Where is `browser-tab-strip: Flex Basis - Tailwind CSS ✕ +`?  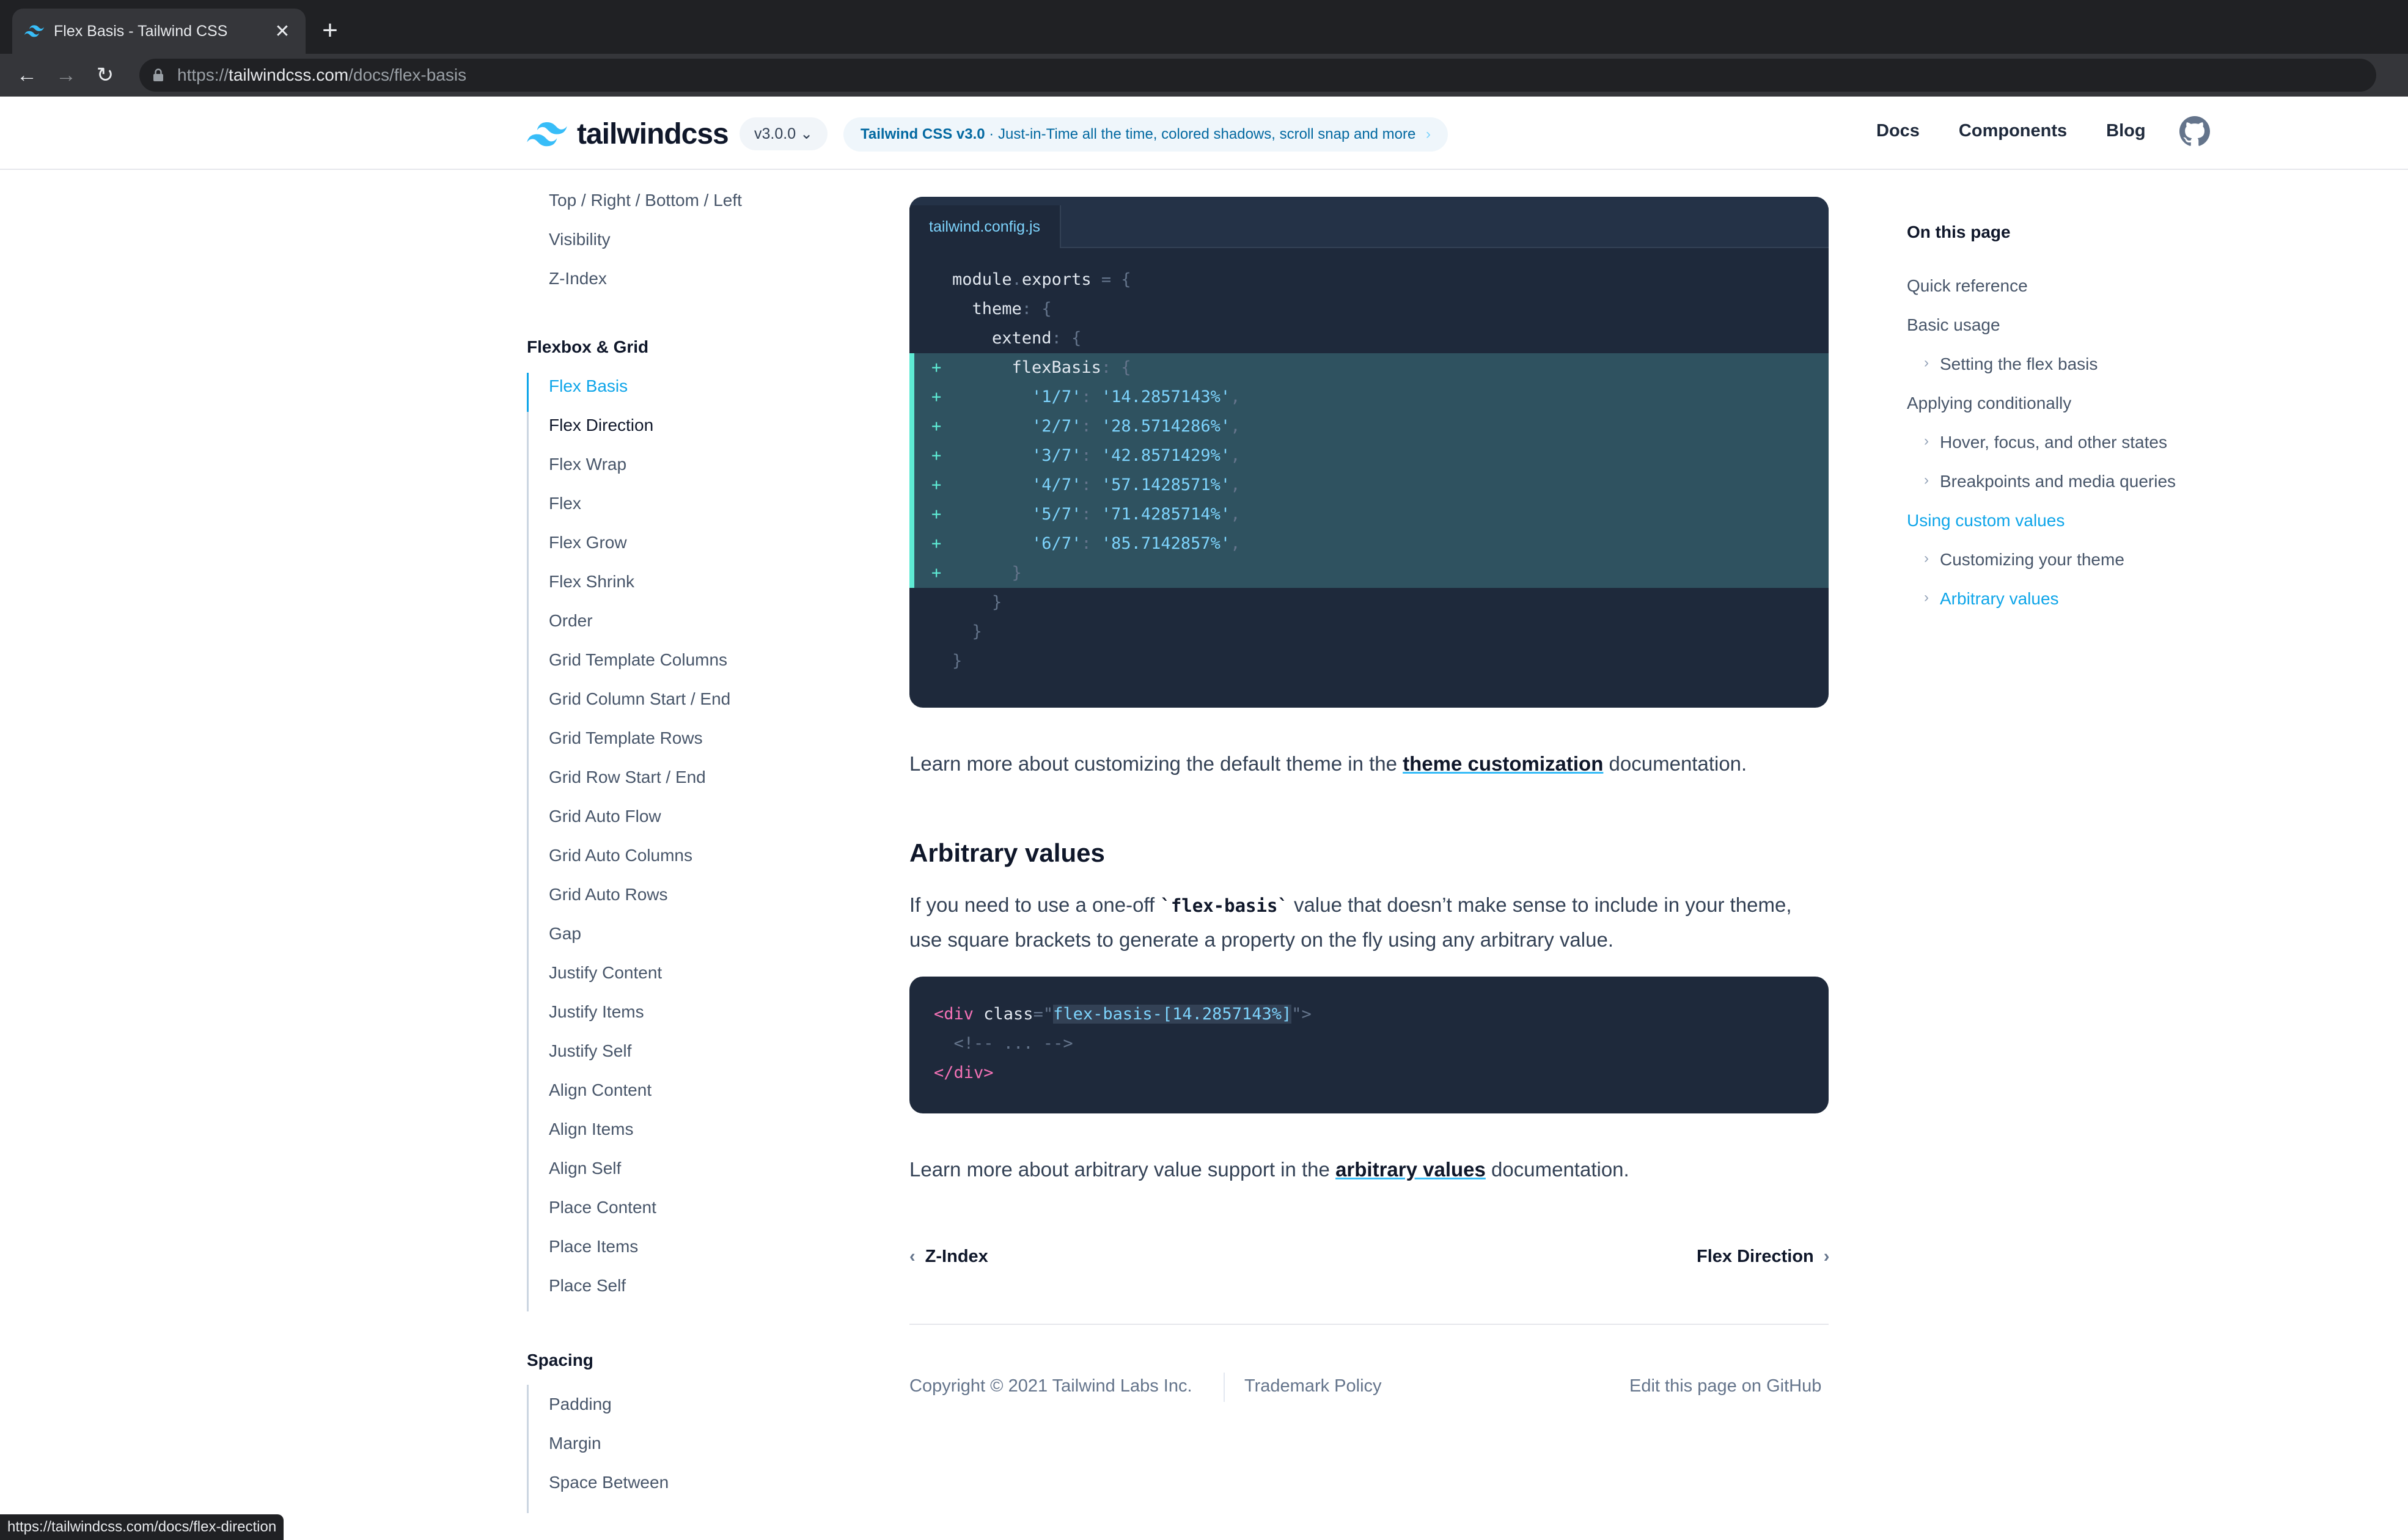 browser-tab-strip: Flex Basis - Tailwind CSS ✕ + is located at coordinates (1204, 27).